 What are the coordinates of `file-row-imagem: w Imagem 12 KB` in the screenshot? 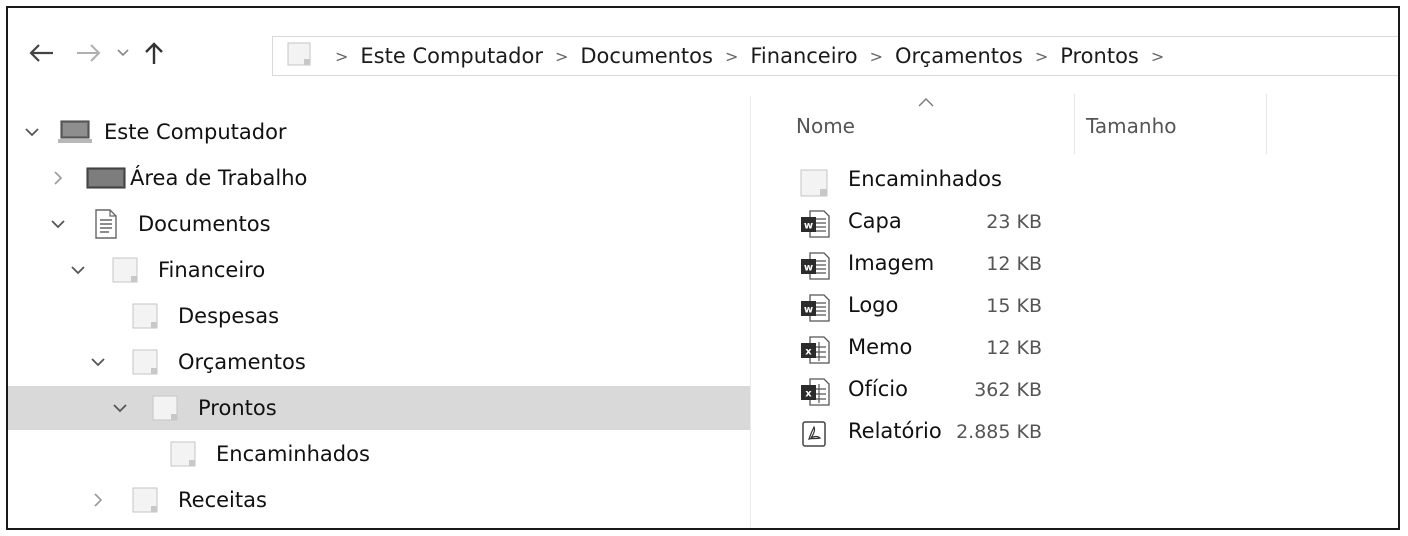 It's located at (1094, 266).